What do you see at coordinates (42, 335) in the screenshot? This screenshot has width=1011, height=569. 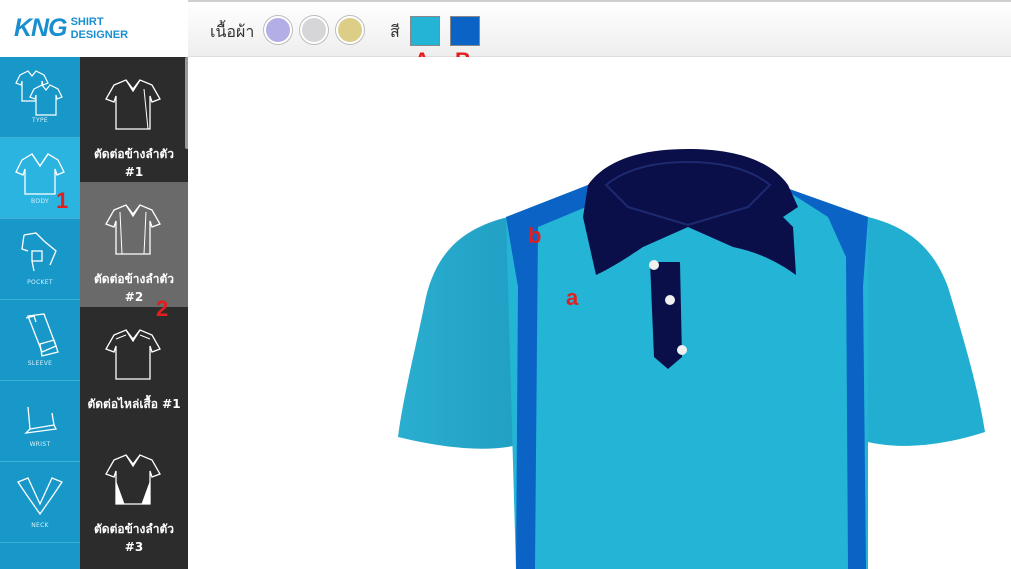 I see `sleeve-icon` at bounding box center [42, 335].